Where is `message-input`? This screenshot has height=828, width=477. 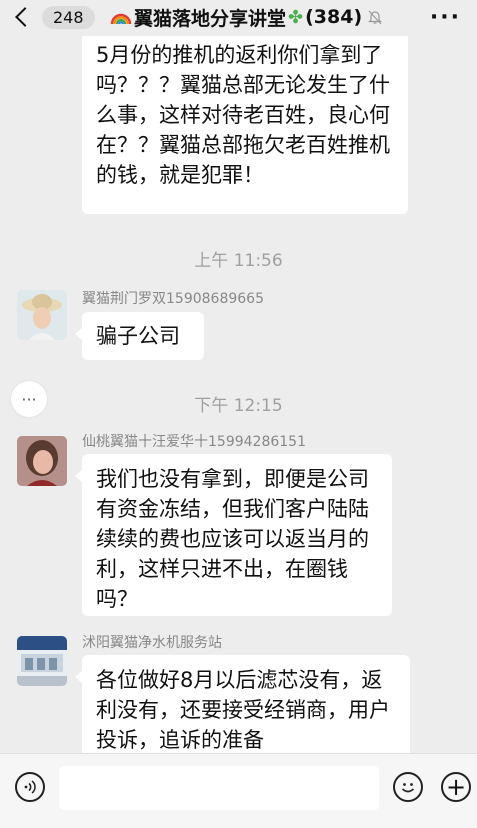
message-input is located at coordinates (219, 788).